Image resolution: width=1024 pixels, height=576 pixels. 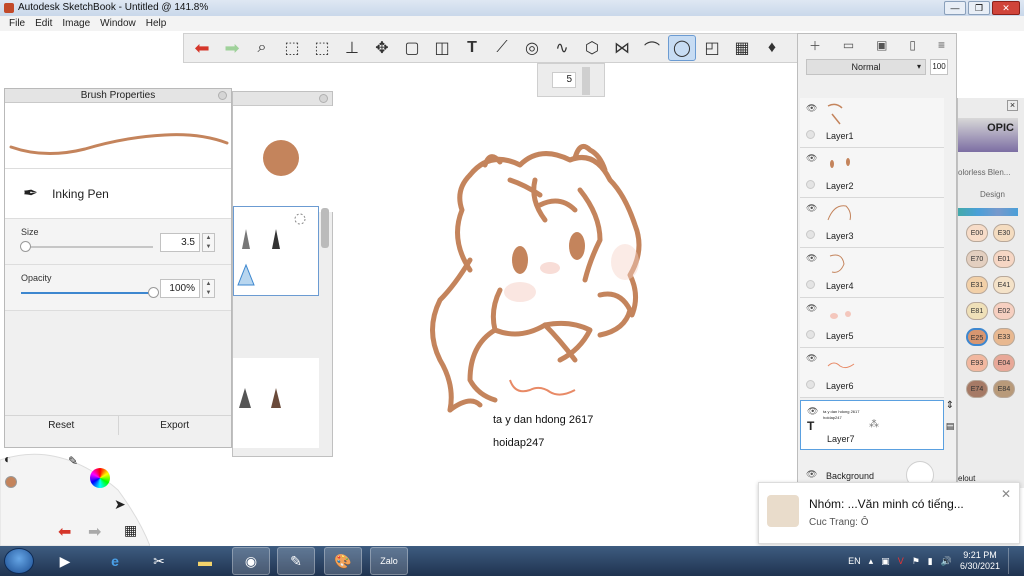 I want to click on layer-scroll-controls: ⇕ ▤, so click(x=950, y=425).